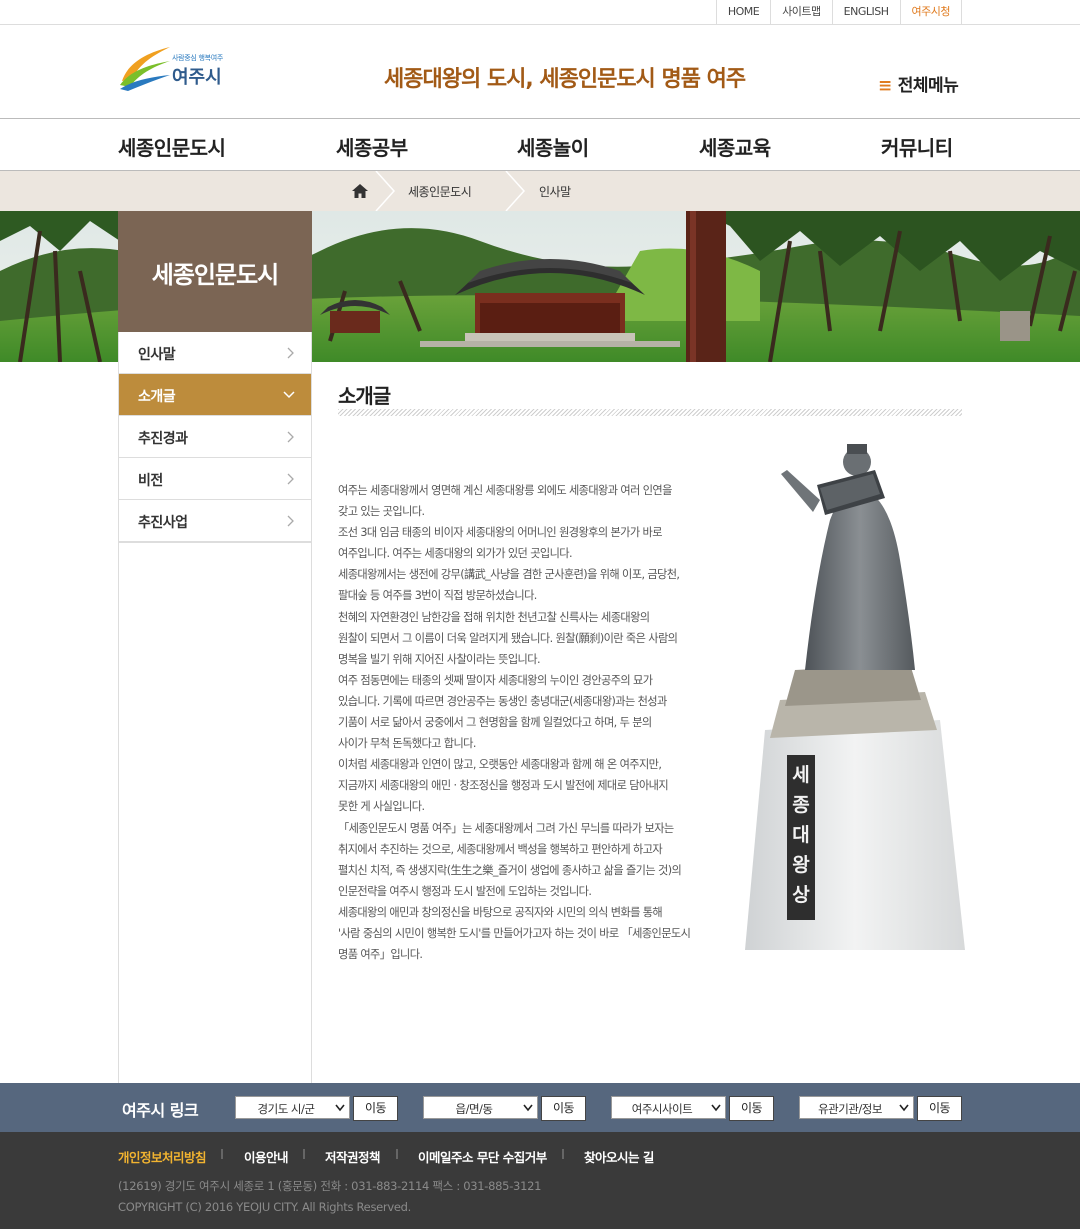 The width and height of the screenshot is (1080, 1229). What do you see at coordinates (380, 955) in the screenshot?
I see `intro-line: 명품 여주」입니다.` at bounding box center [380, 955].